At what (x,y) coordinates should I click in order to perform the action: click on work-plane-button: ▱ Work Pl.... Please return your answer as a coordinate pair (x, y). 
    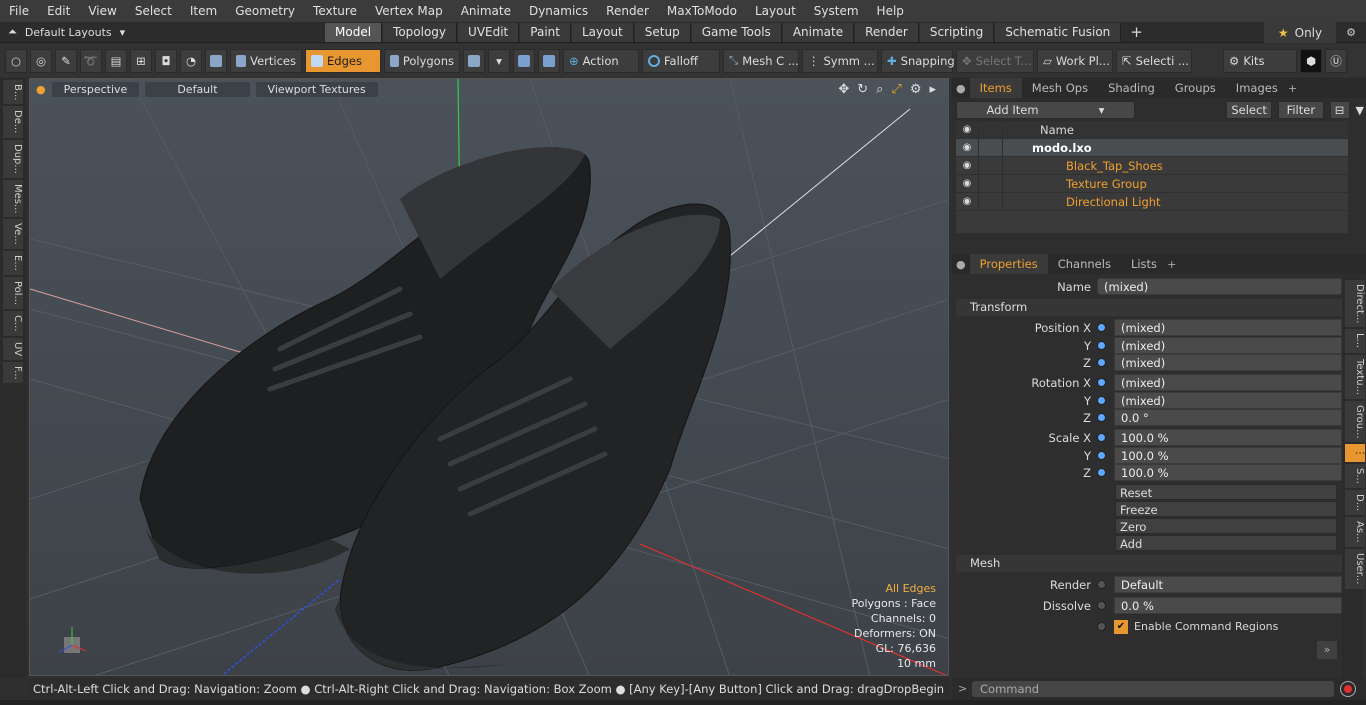
    Looking at the image, I should click on (1075, 60).